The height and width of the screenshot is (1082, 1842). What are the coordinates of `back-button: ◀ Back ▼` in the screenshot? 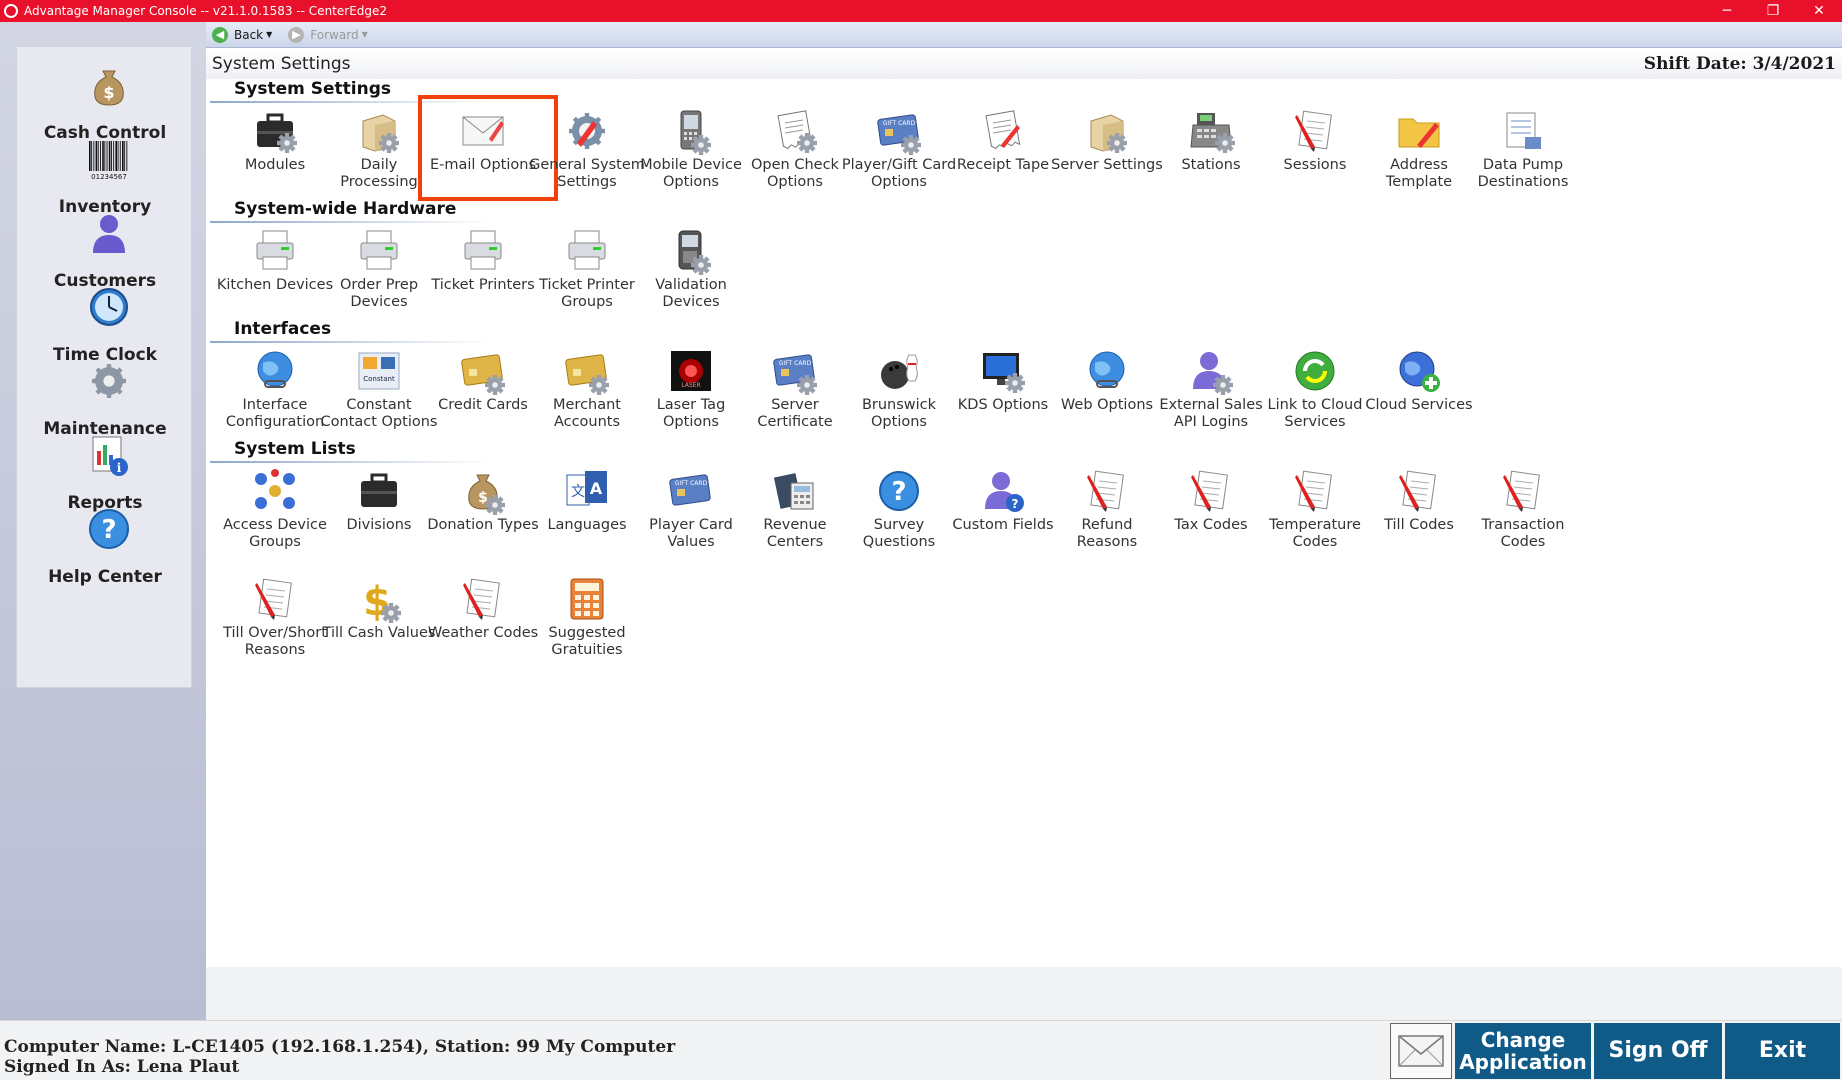 It's located at (242, 34).